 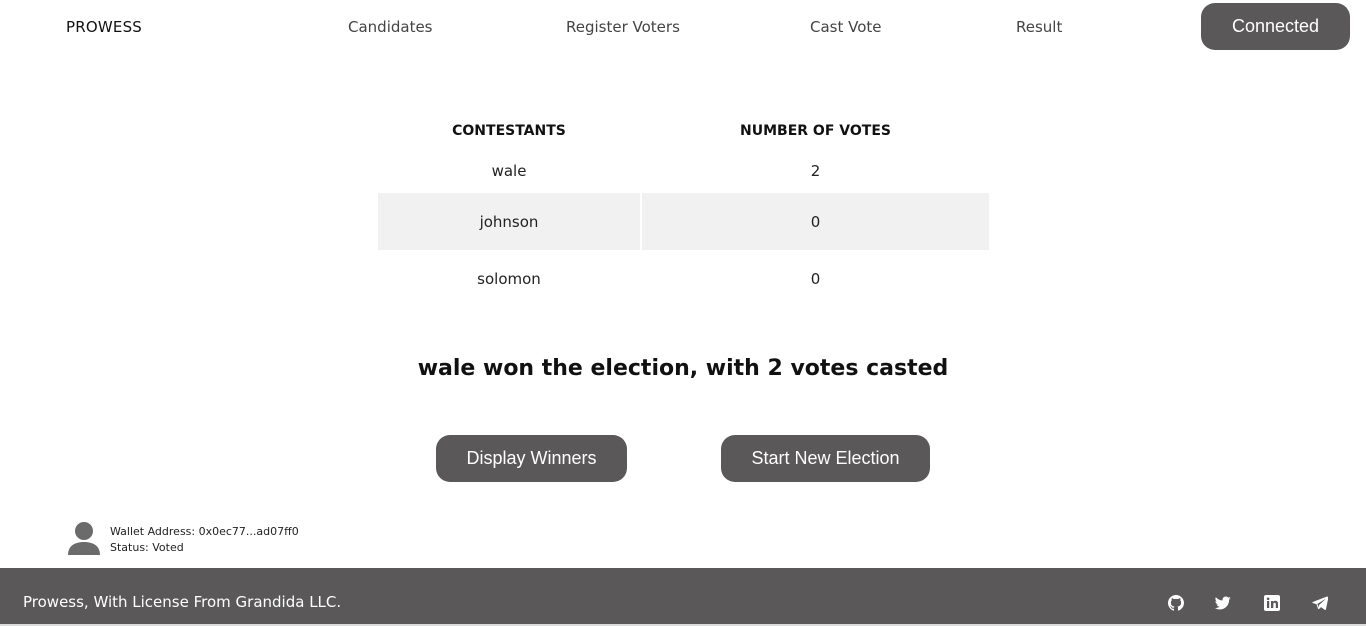 What do you see at coordinates (390, 27) in the screenshot?
I see `nav-link-candidates: Candidates` at bounding box center [390, 27].